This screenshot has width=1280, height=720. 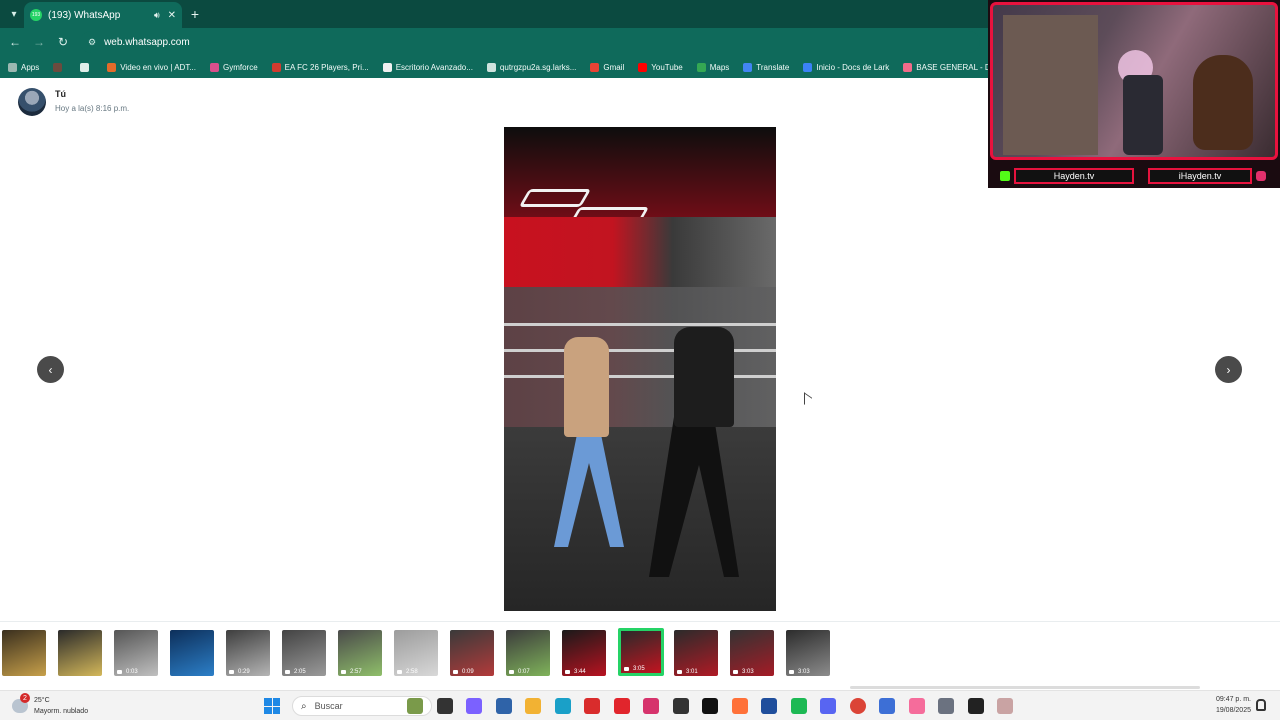 I want to click on ea-icon, so click(x=276, y=67).